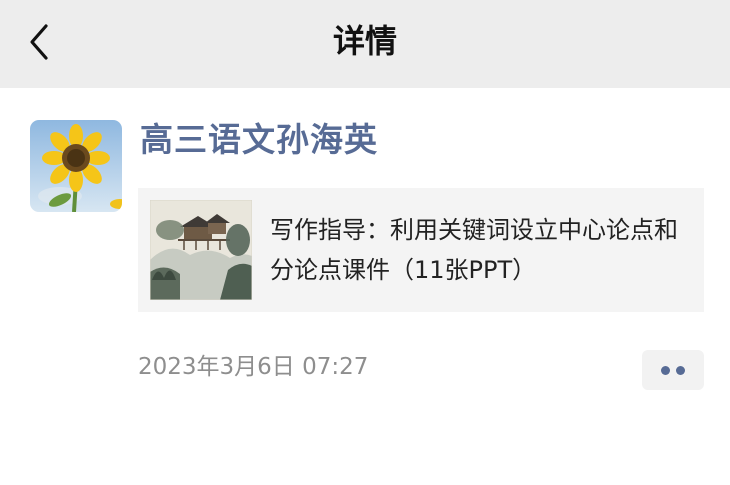 This screenshot has height=485, width=730. Describe the element at coordinates (474, 250) in the screenshot. I see `shared-link-title: 写作指导：利用关键词设立中心论点和分论点课件（11张PPT）` at that location.